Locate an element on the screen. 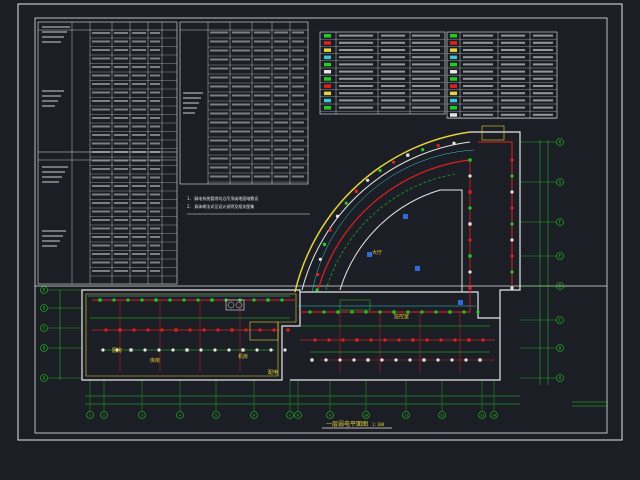 The width and height of the screenshot is (640, 480). room-label-1: 库房 is located at coordinates (155, 360).